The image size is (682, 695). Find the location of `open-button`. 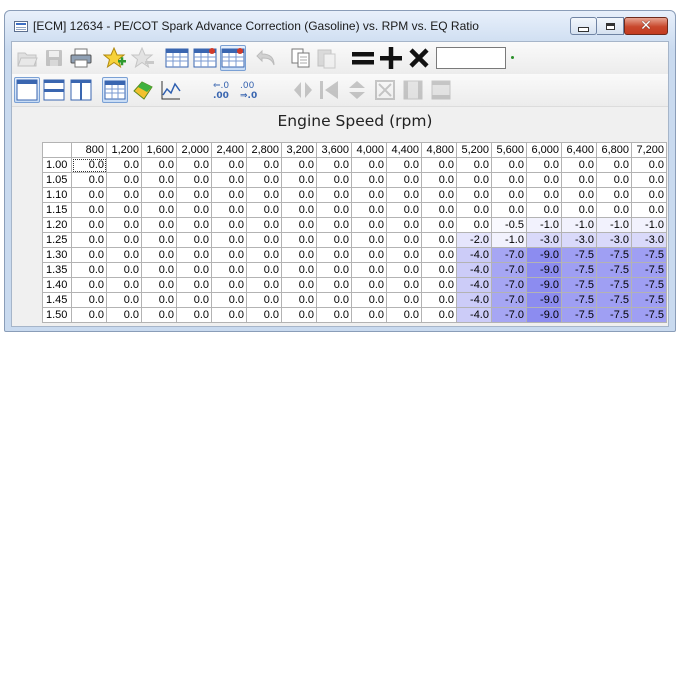

open-button is located at coordinates (27, 58).